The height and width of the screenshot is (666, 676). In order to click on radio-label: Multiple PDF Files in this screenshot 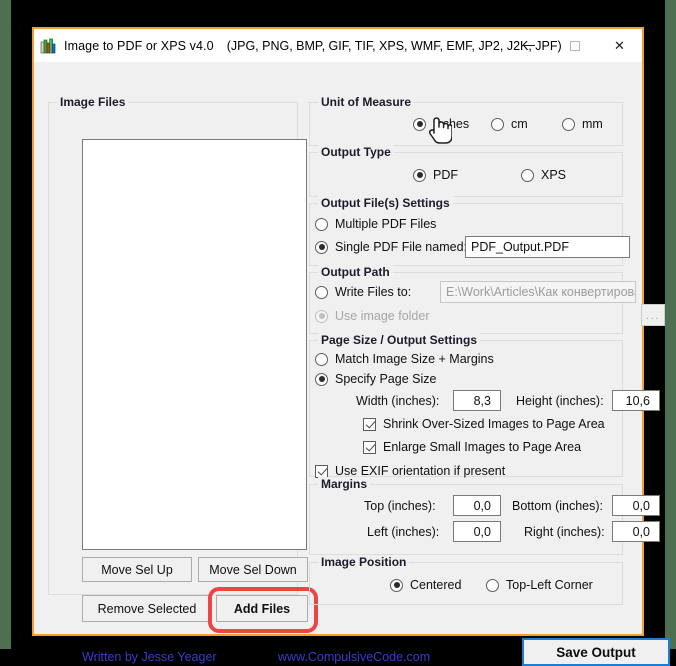, I will do `click(386, 224)`.